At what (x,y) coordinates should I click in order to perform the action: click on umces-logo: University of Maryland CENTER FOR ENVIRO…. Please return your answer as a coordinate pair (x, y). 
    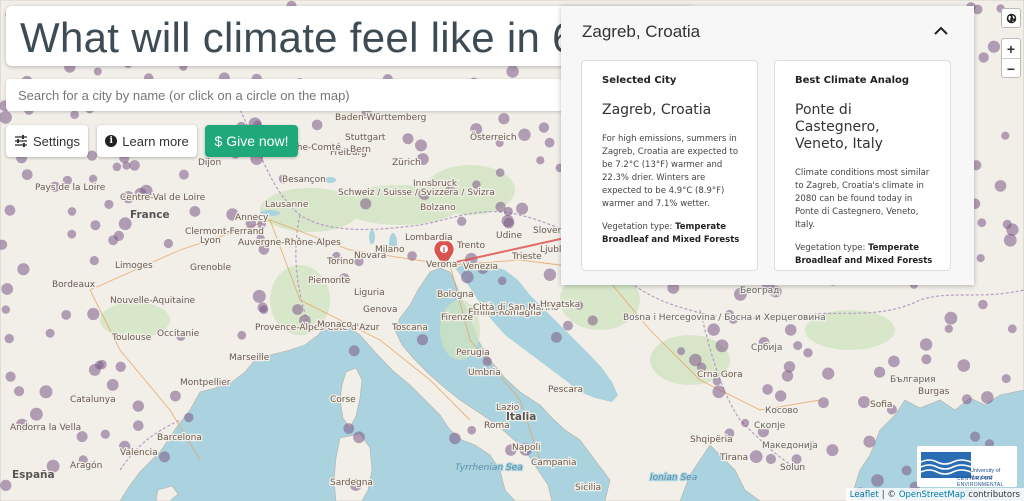
    Looking at the image, I should click on (967, 470).